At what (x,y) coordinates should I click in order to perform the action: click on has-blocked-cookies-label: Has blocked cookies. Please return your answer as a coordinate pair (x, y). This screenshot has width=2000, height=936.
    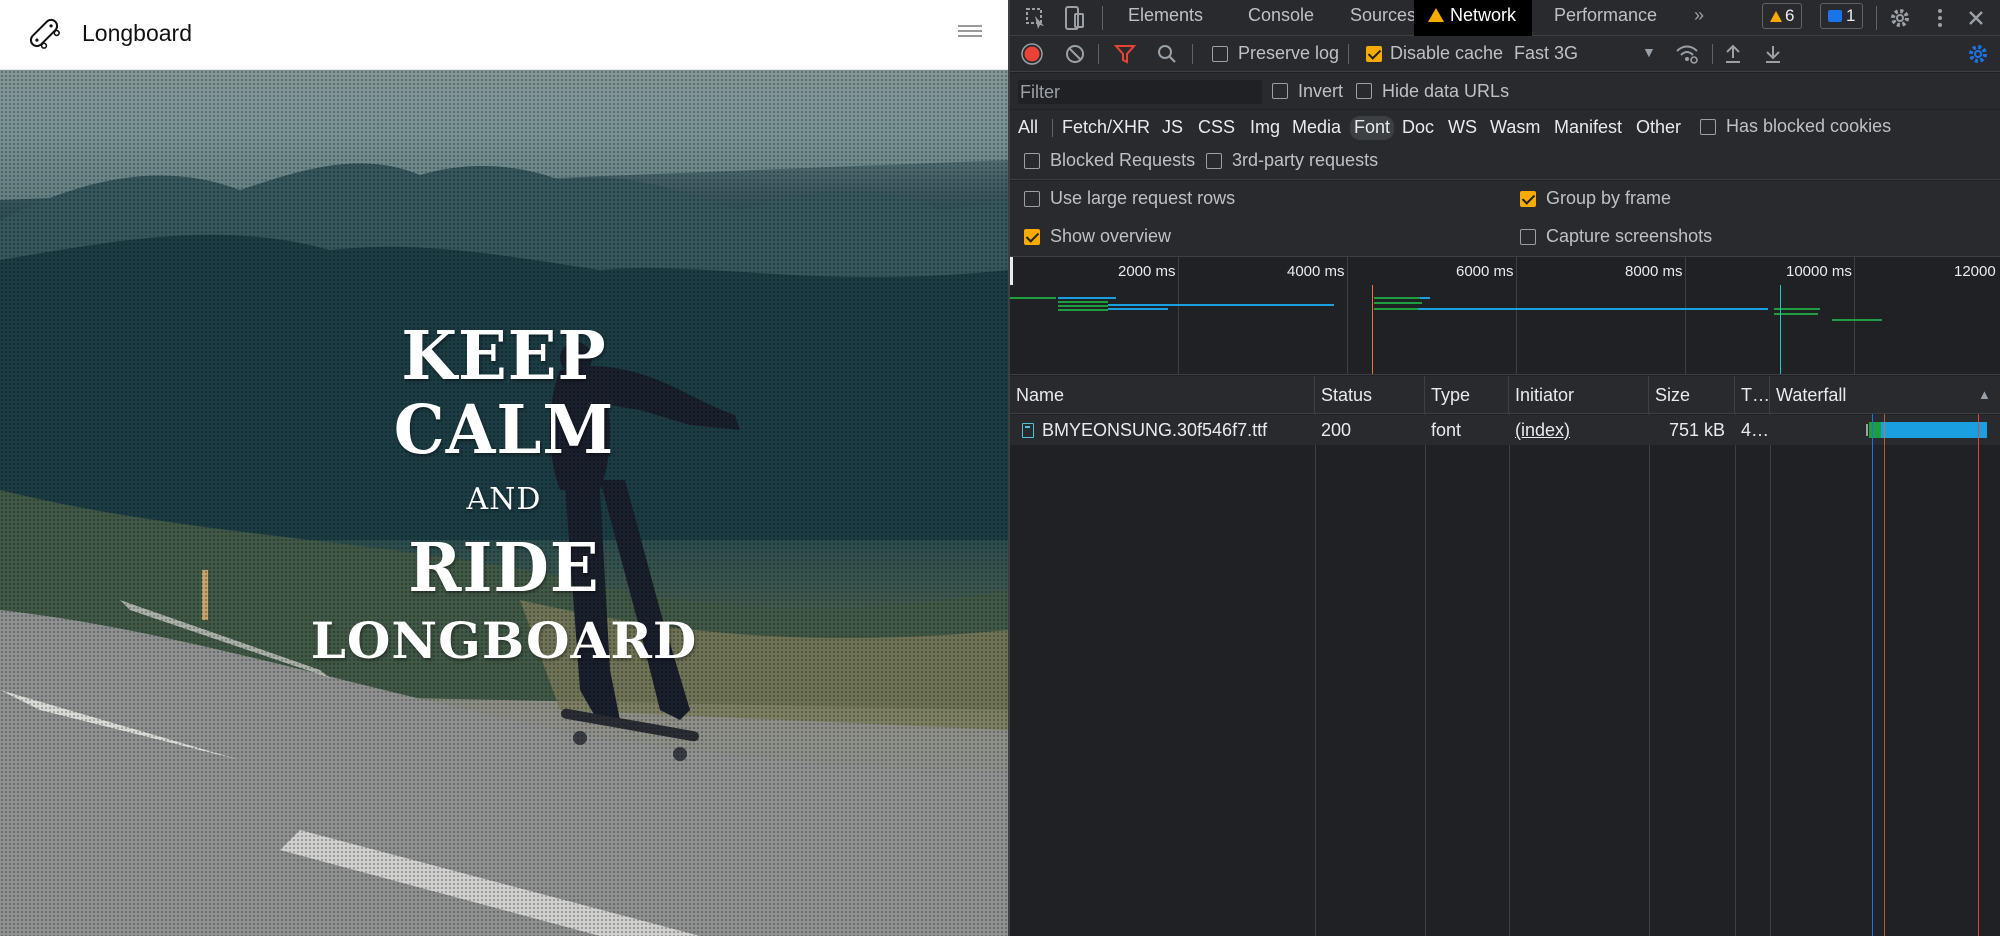
    Looking at the image, I should click on (1808, 126).